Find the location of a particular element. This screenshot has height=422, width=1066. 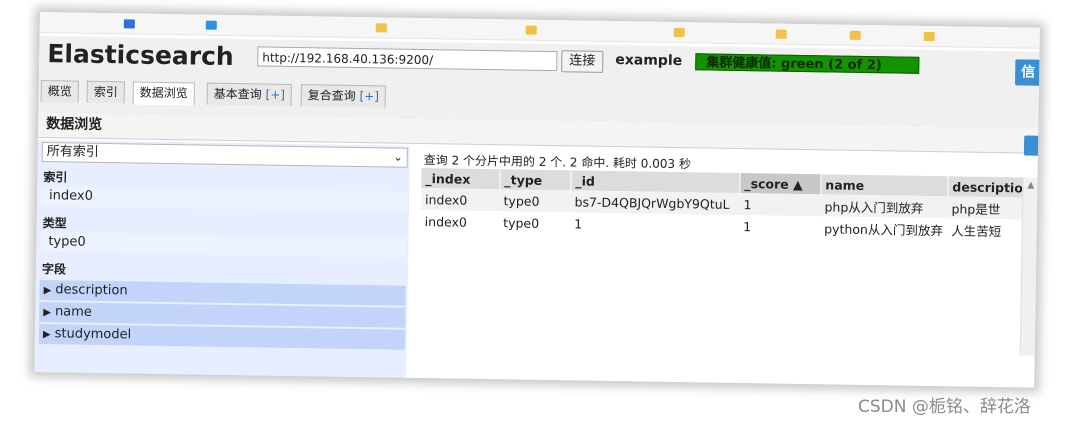

tab-overview: 概览 is located at coordinates (59, 91).